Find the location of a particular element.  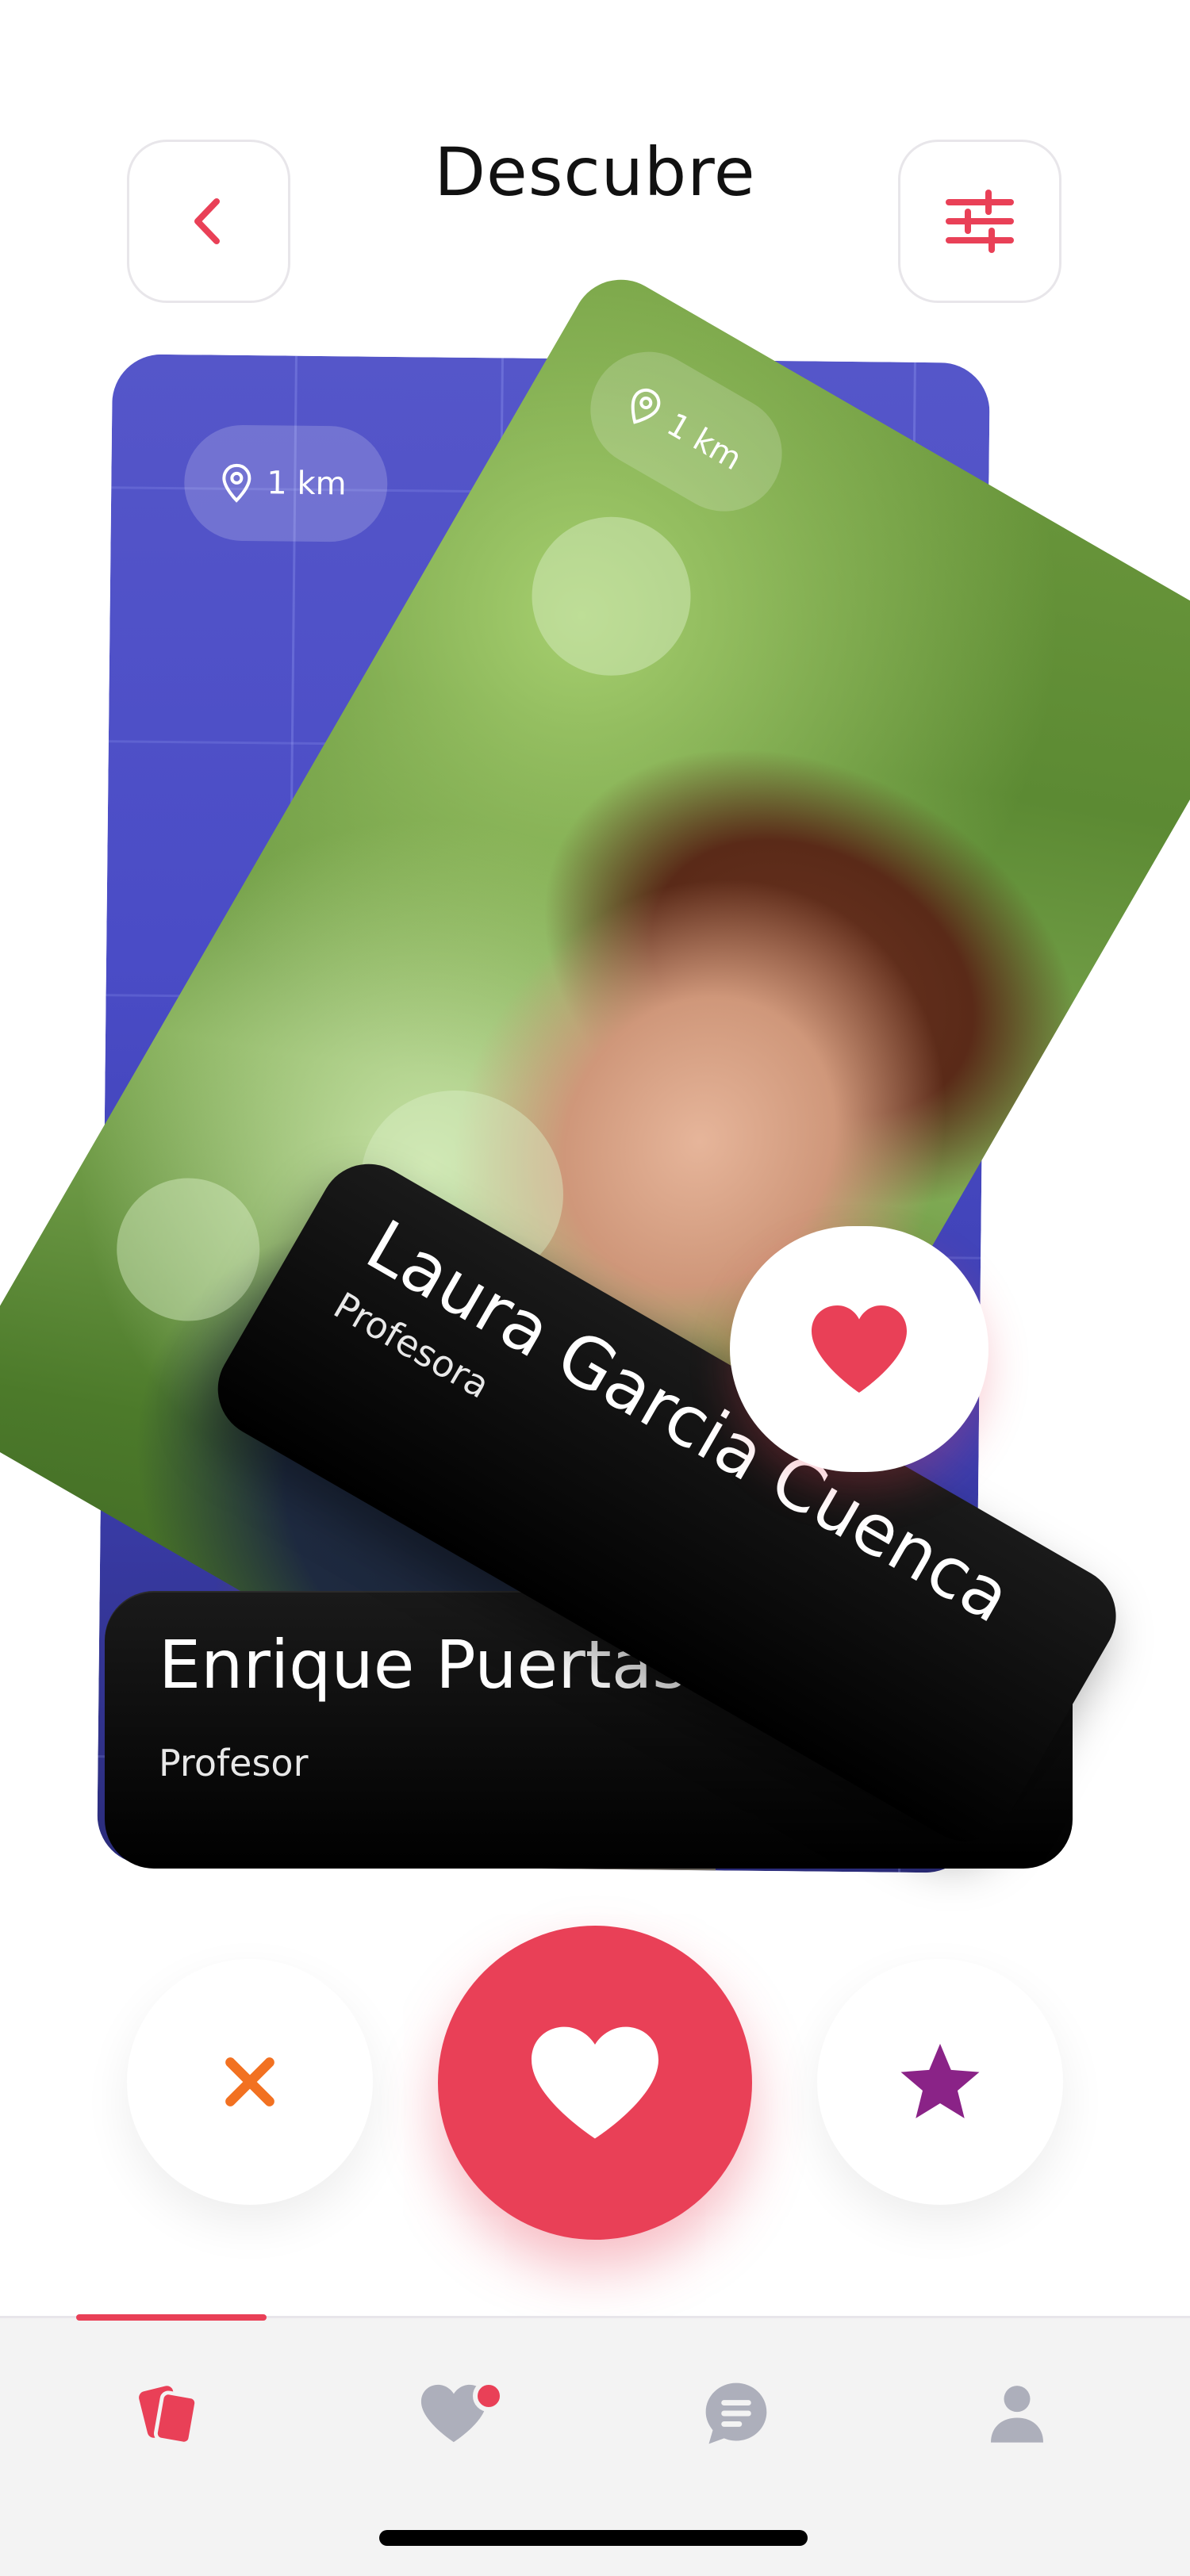

page-title: Descubre is located at coordinates (595, 172).